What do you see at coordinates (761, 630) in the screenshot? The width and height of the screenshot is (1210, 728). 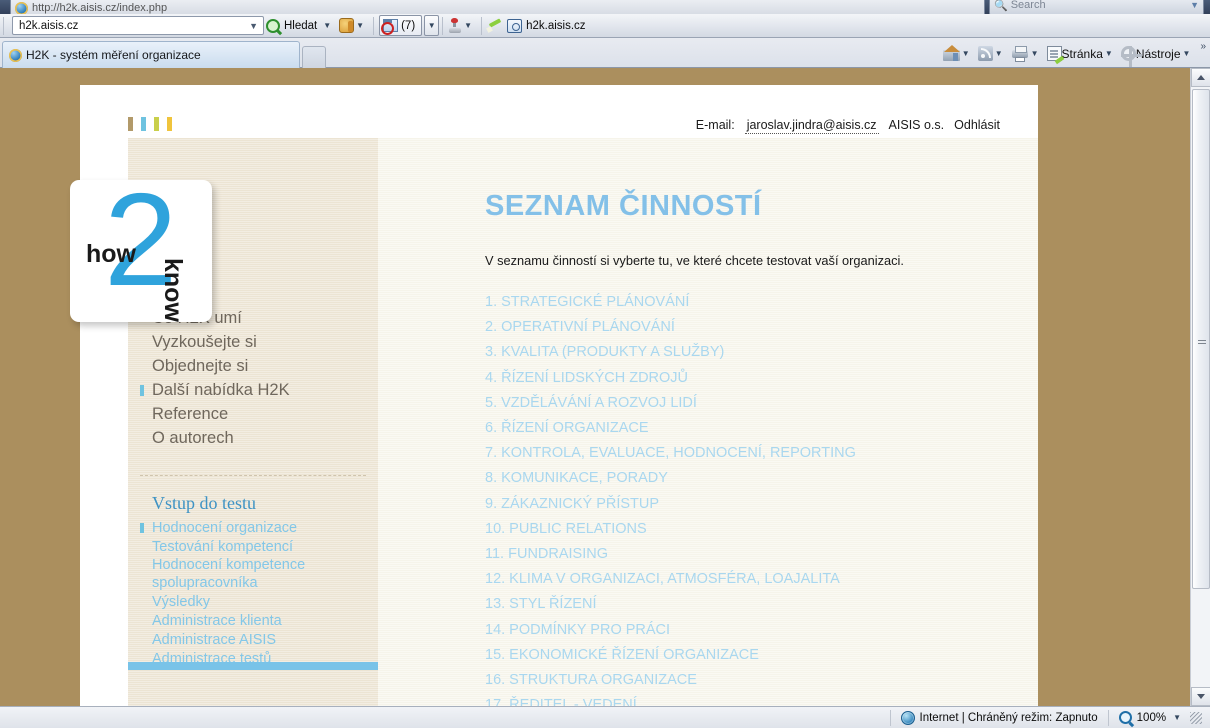 I see `list-item: 14. PODMÍNKY PRO PRÁCI` at bounding box center [761, 630].